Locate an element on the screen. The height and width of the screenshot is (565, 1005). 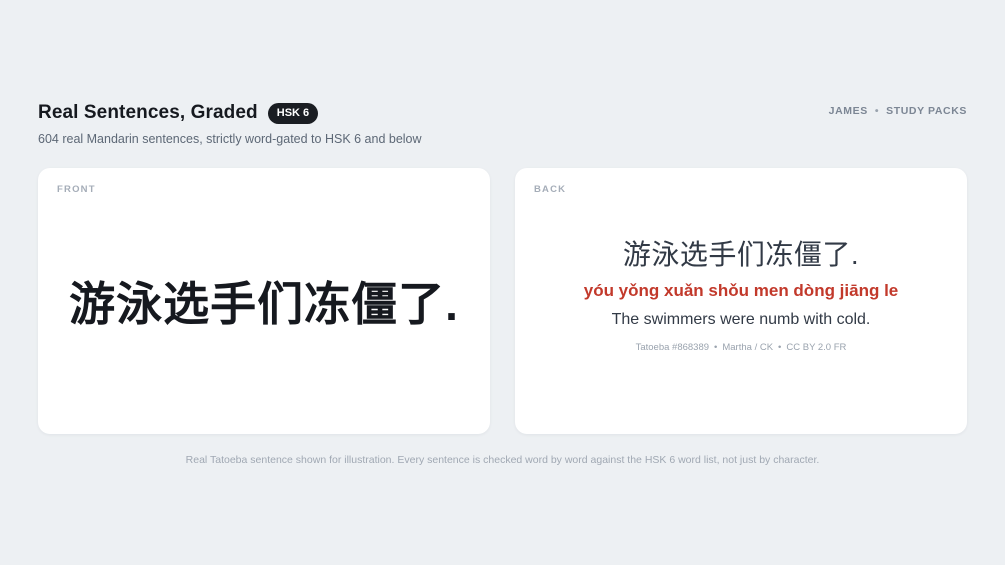
back-sentence-hanzi: 游泳选手们冻僵了. is located at coordinates (741, 254).